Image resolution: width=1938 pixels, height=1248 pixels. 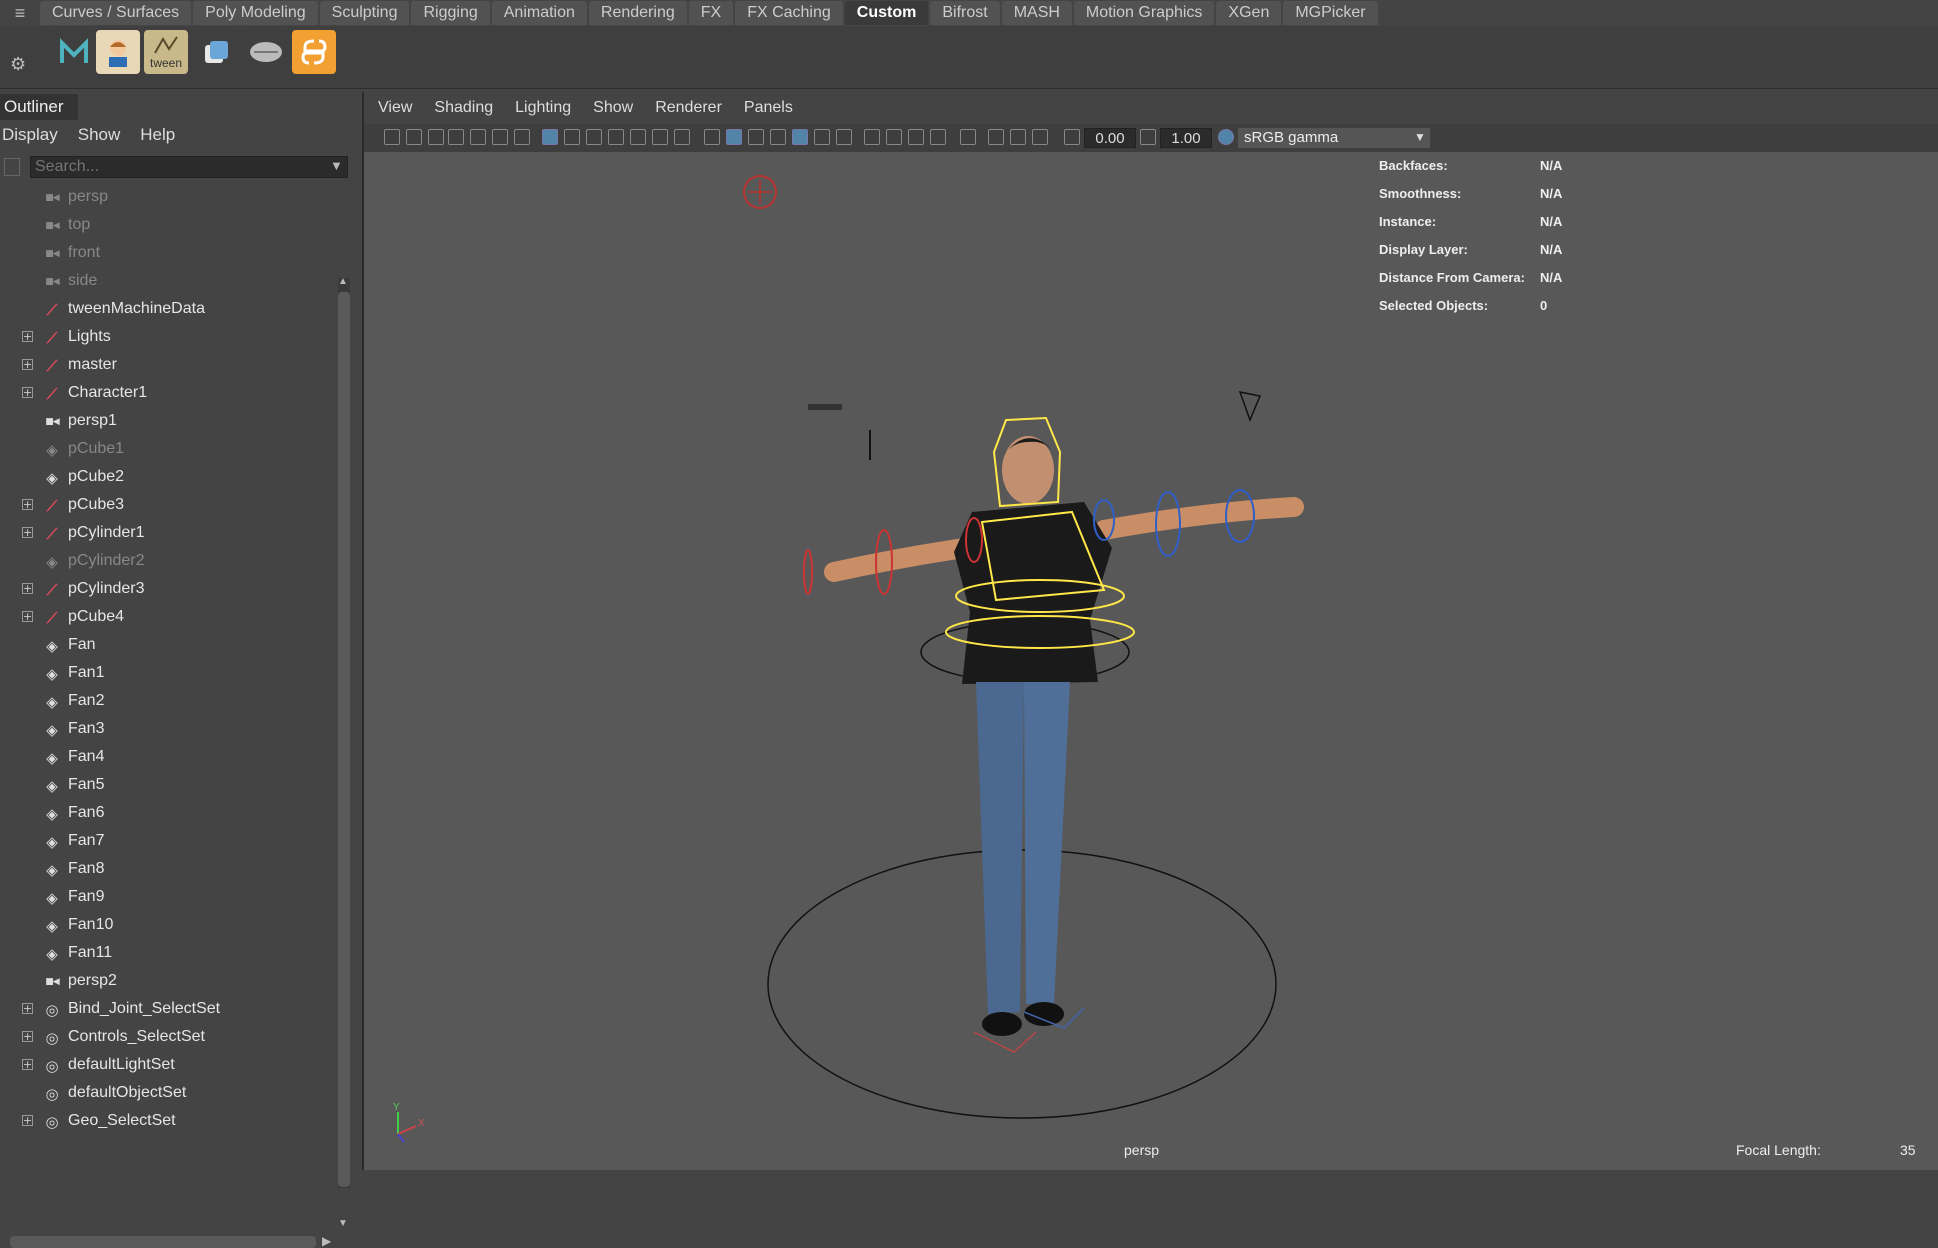 I want to click on gamma-icon, so click(x=1148, y=137).